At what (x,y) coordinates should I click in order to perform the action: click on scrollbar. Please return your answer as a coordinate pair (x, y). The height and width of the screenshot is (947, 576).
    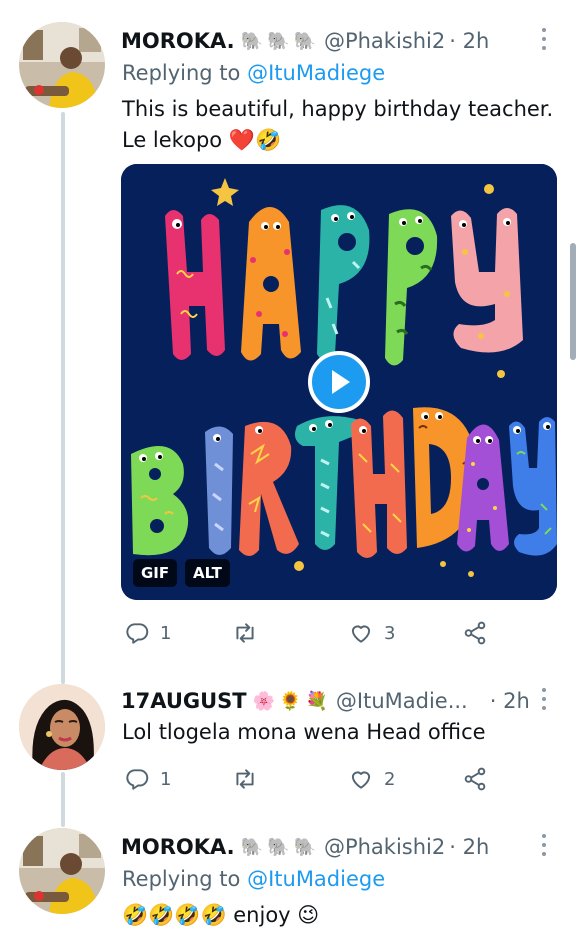
    Looking at the image, I should click on (573, 301).